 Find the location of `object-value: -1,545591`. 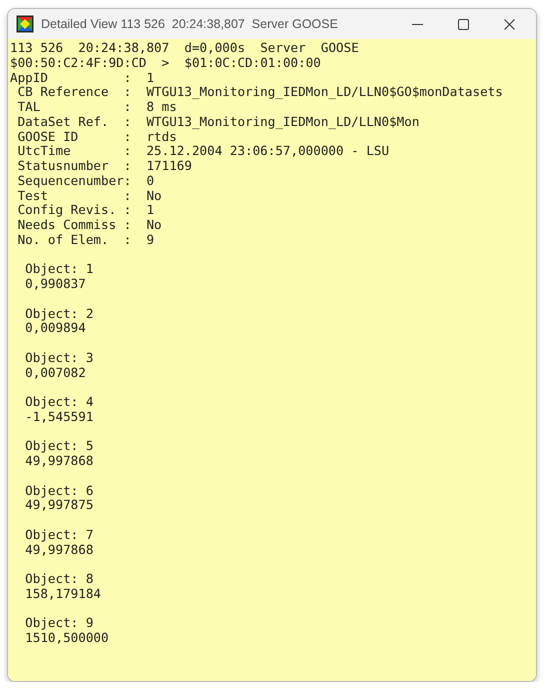

object-value: -1,545591 is located at coordinates (59, 416).